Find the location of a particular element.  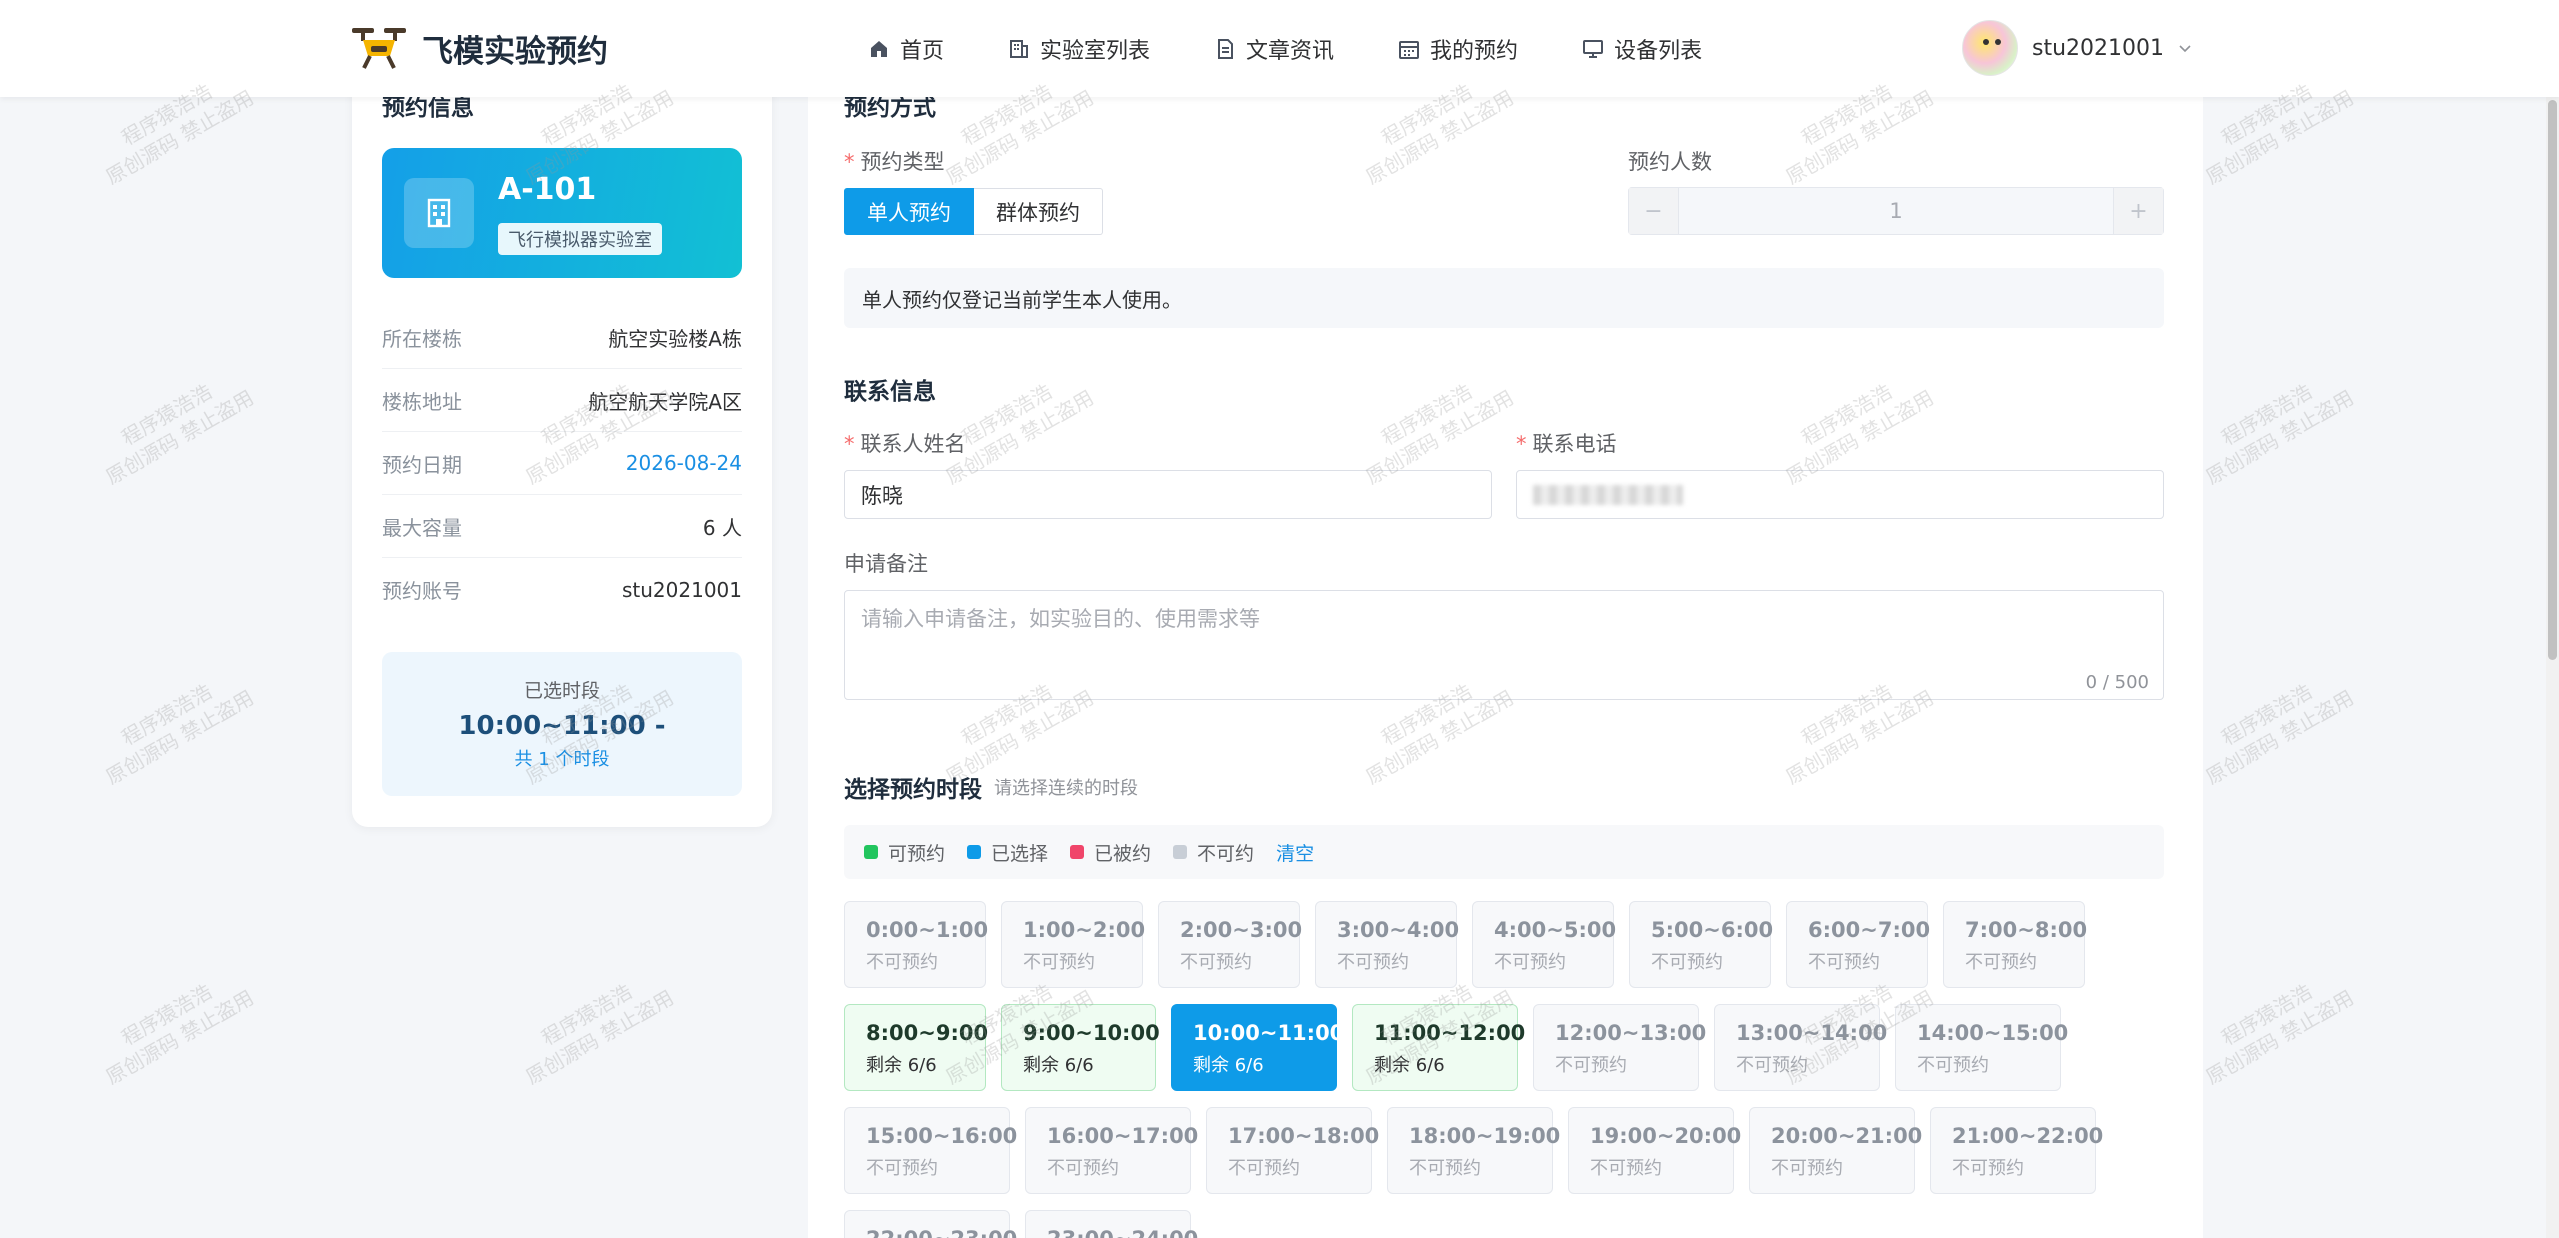

nav-my-bookings-label: 我的预约 is located at coordinates (1474, 51).